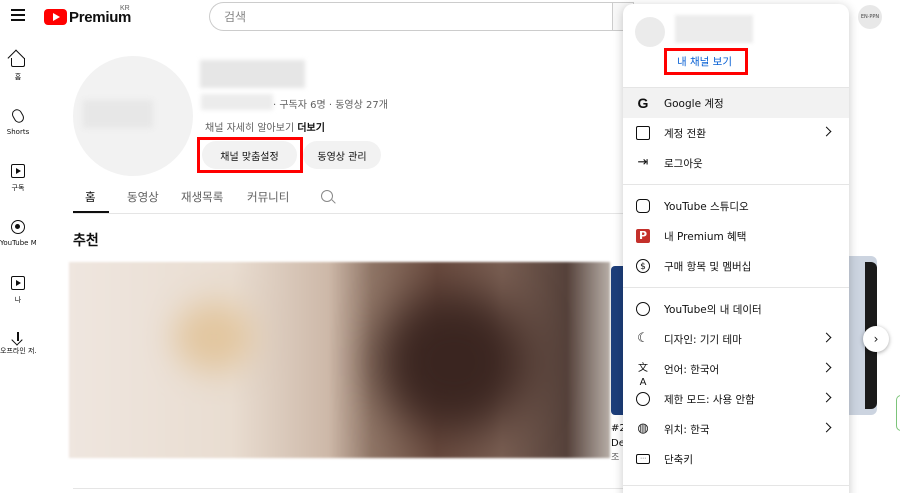  I want to click on menu-item-label: YouTube 스튜디오, so click(706, 207).